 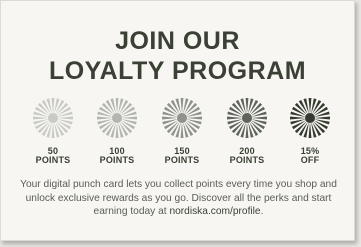 I want to click on tier-200-points: 200 POINTS, so click(x=247, y=132).